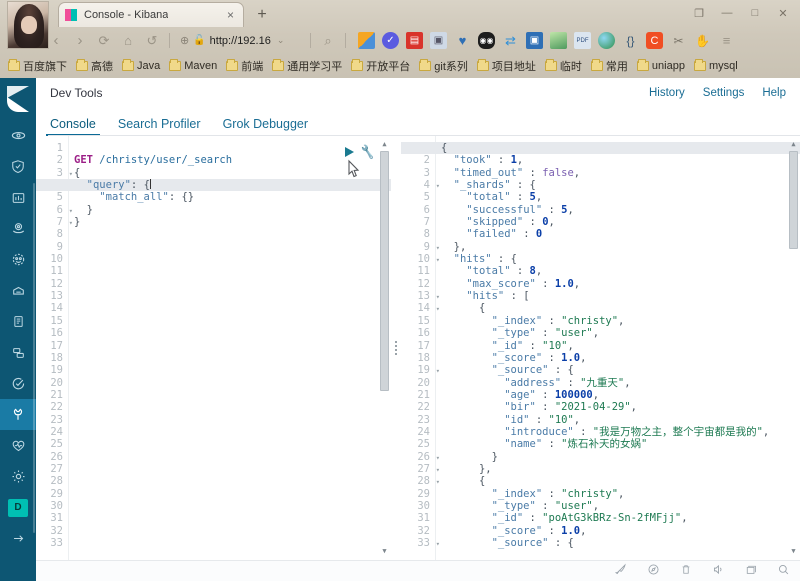 This screenshot has width=800, height=581. What do you see at coordinates (793, 200) in the screenshot?
I see `response-scroll-thumb` at bounding box center [793, 200].